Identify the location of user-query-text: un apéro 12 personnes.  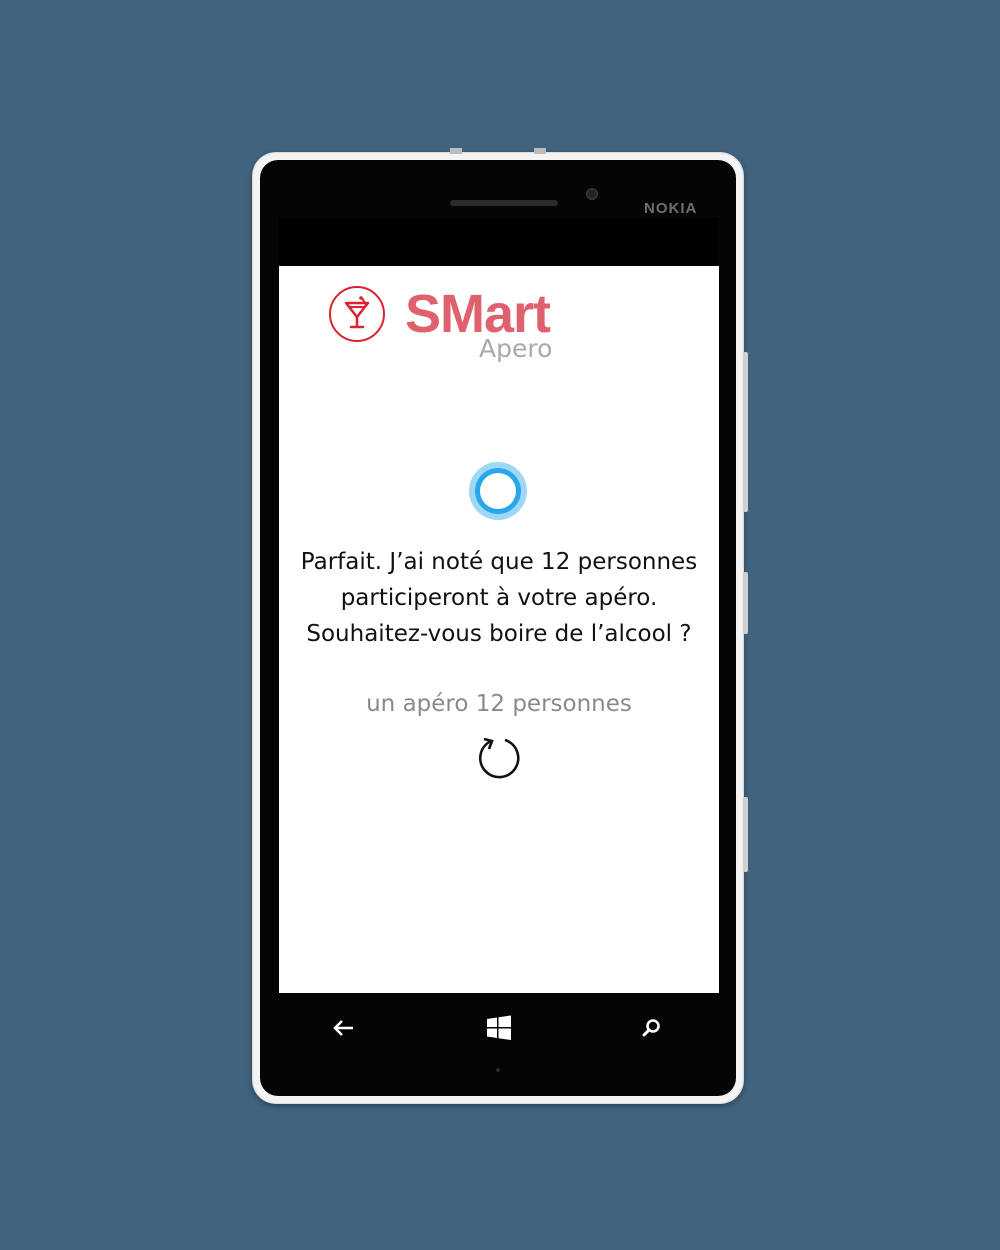
(499, 704).